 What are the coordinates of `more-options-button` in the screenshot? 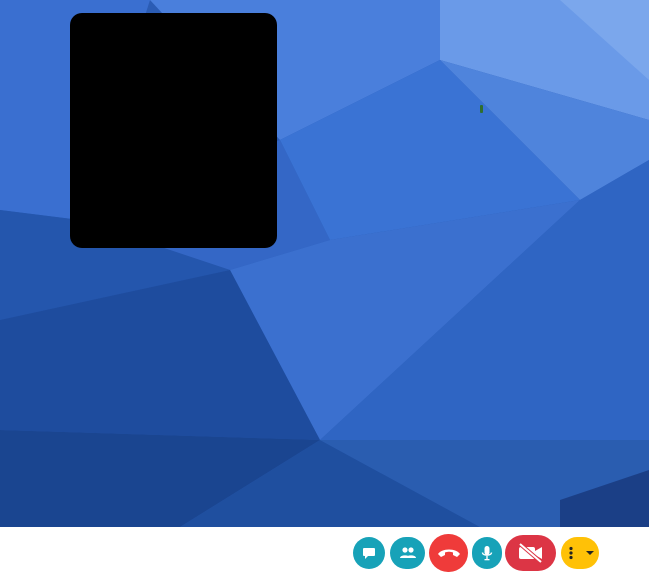 It's located at (580, 553).